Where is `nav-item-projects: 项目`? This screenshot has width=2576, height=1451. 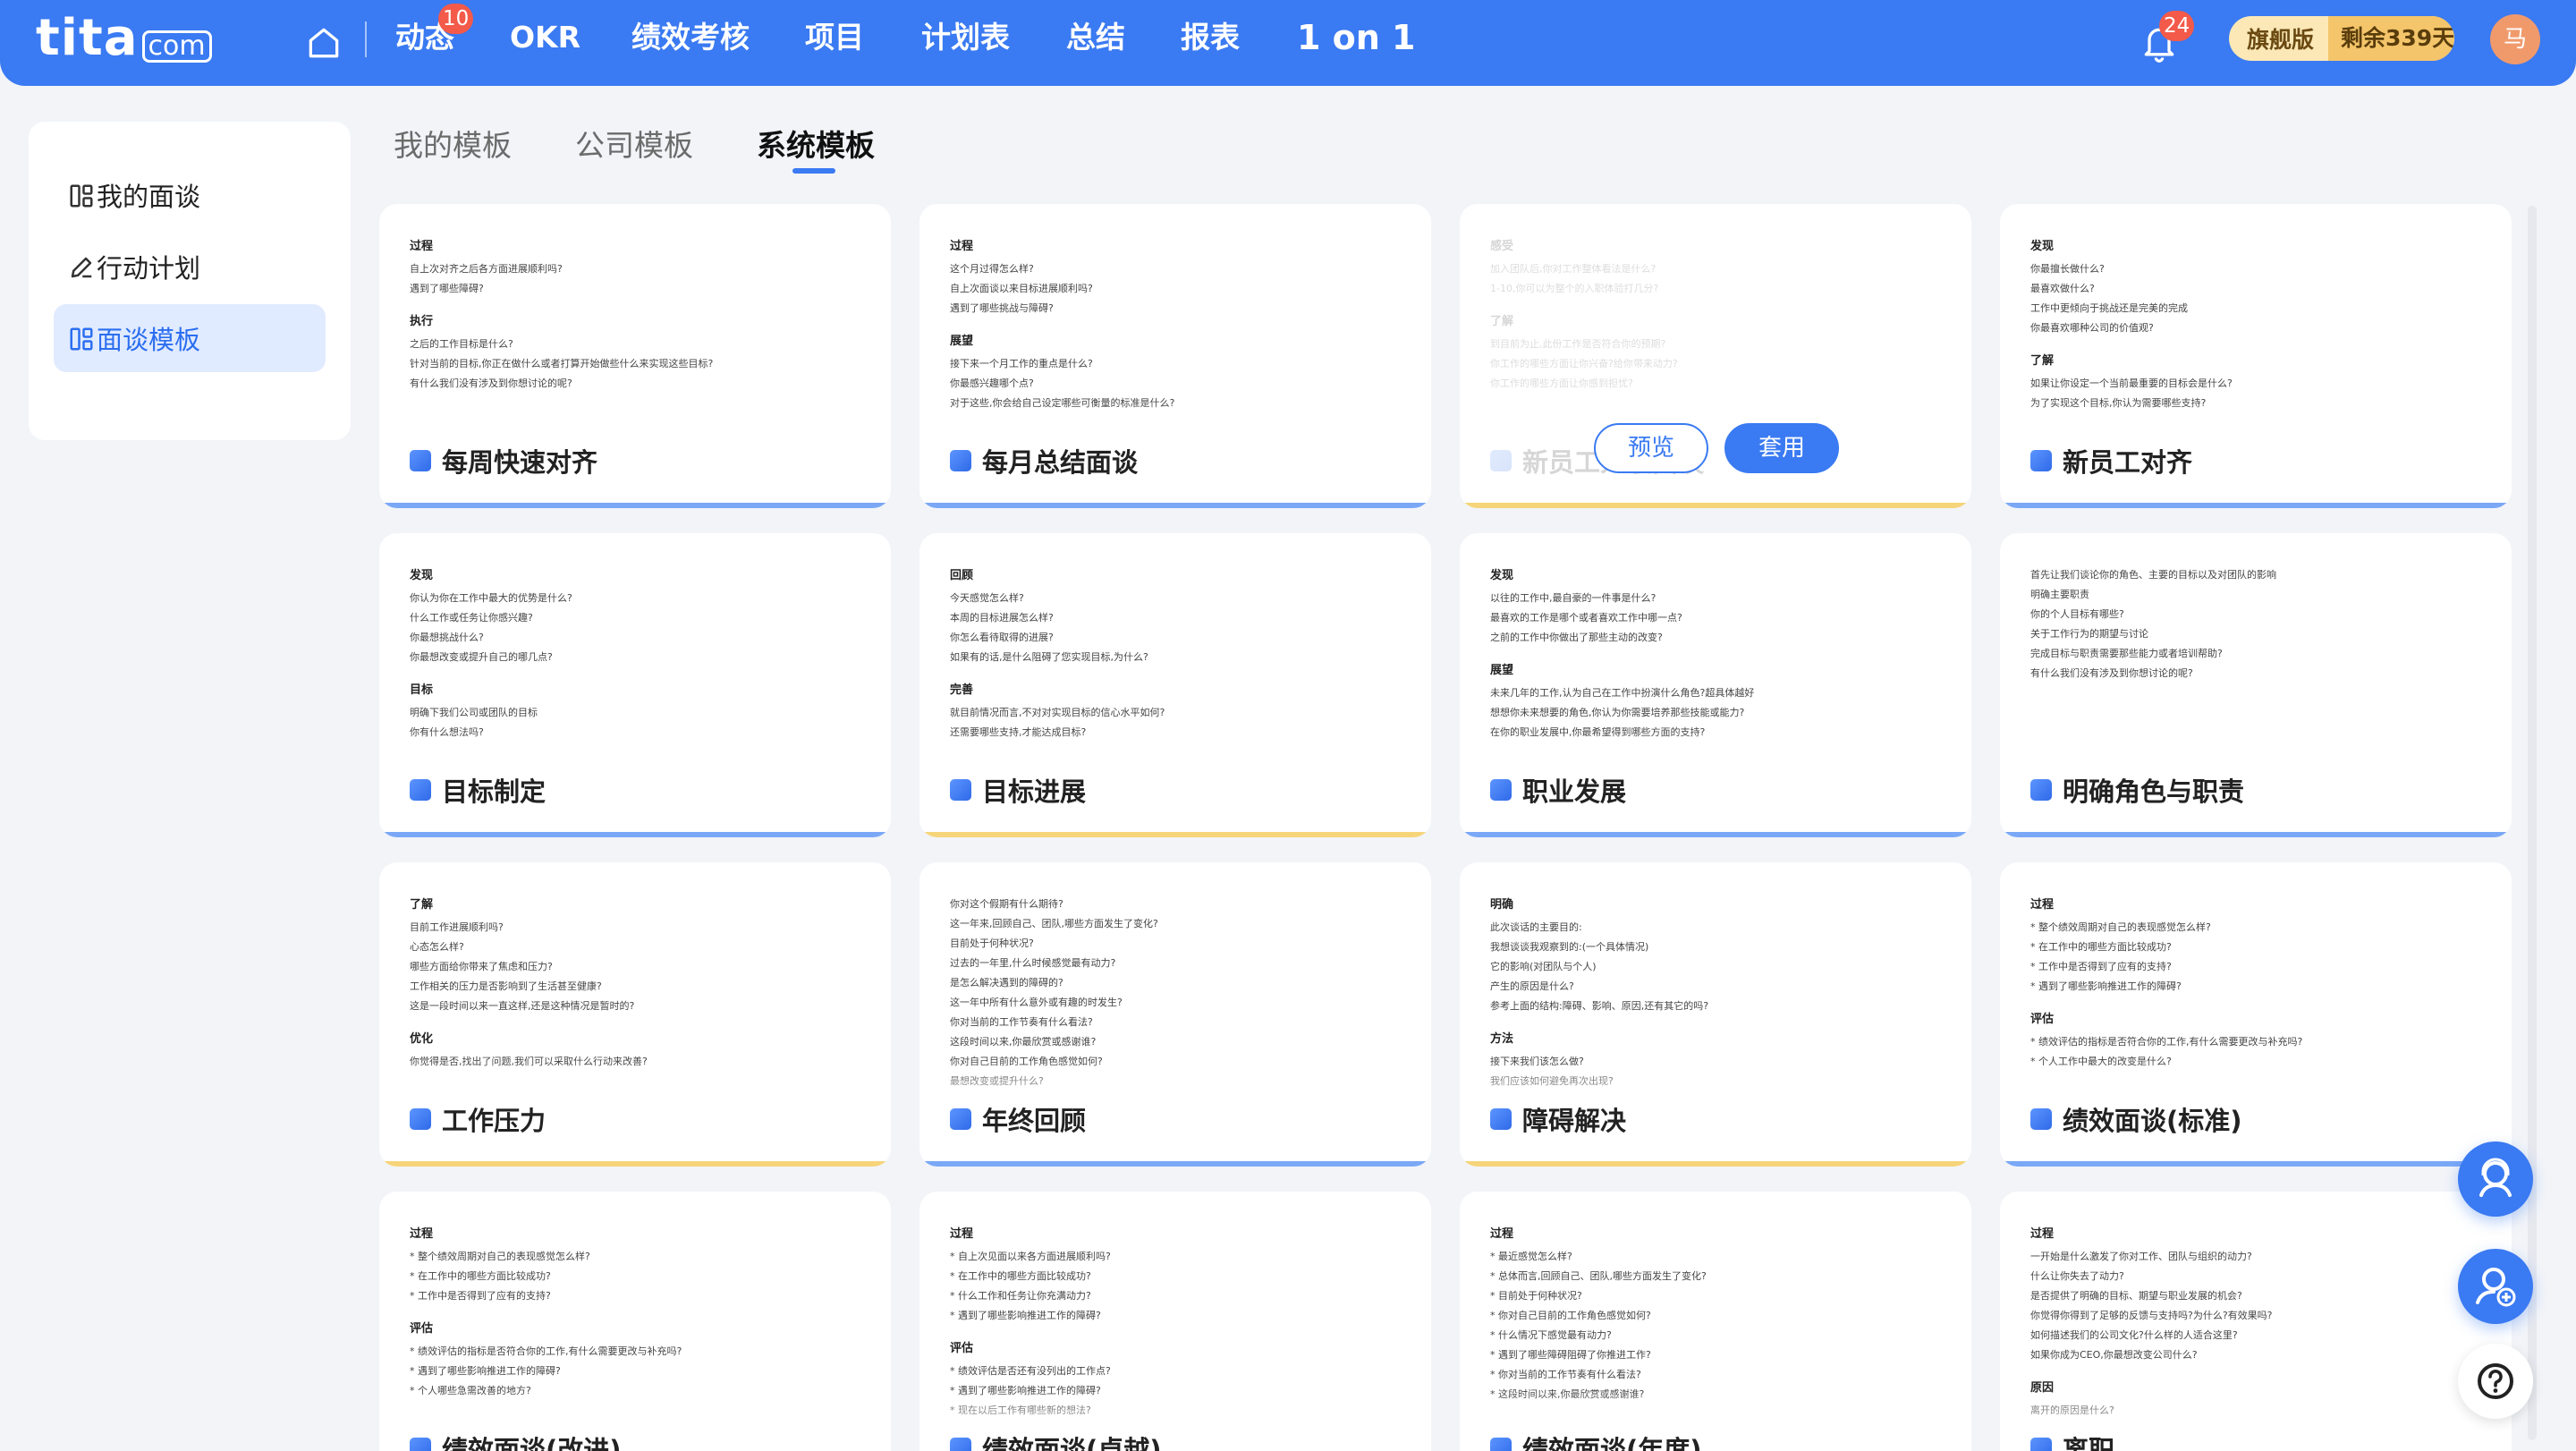 nav-item-projects: 项目 is located at coordinates (834, 37).